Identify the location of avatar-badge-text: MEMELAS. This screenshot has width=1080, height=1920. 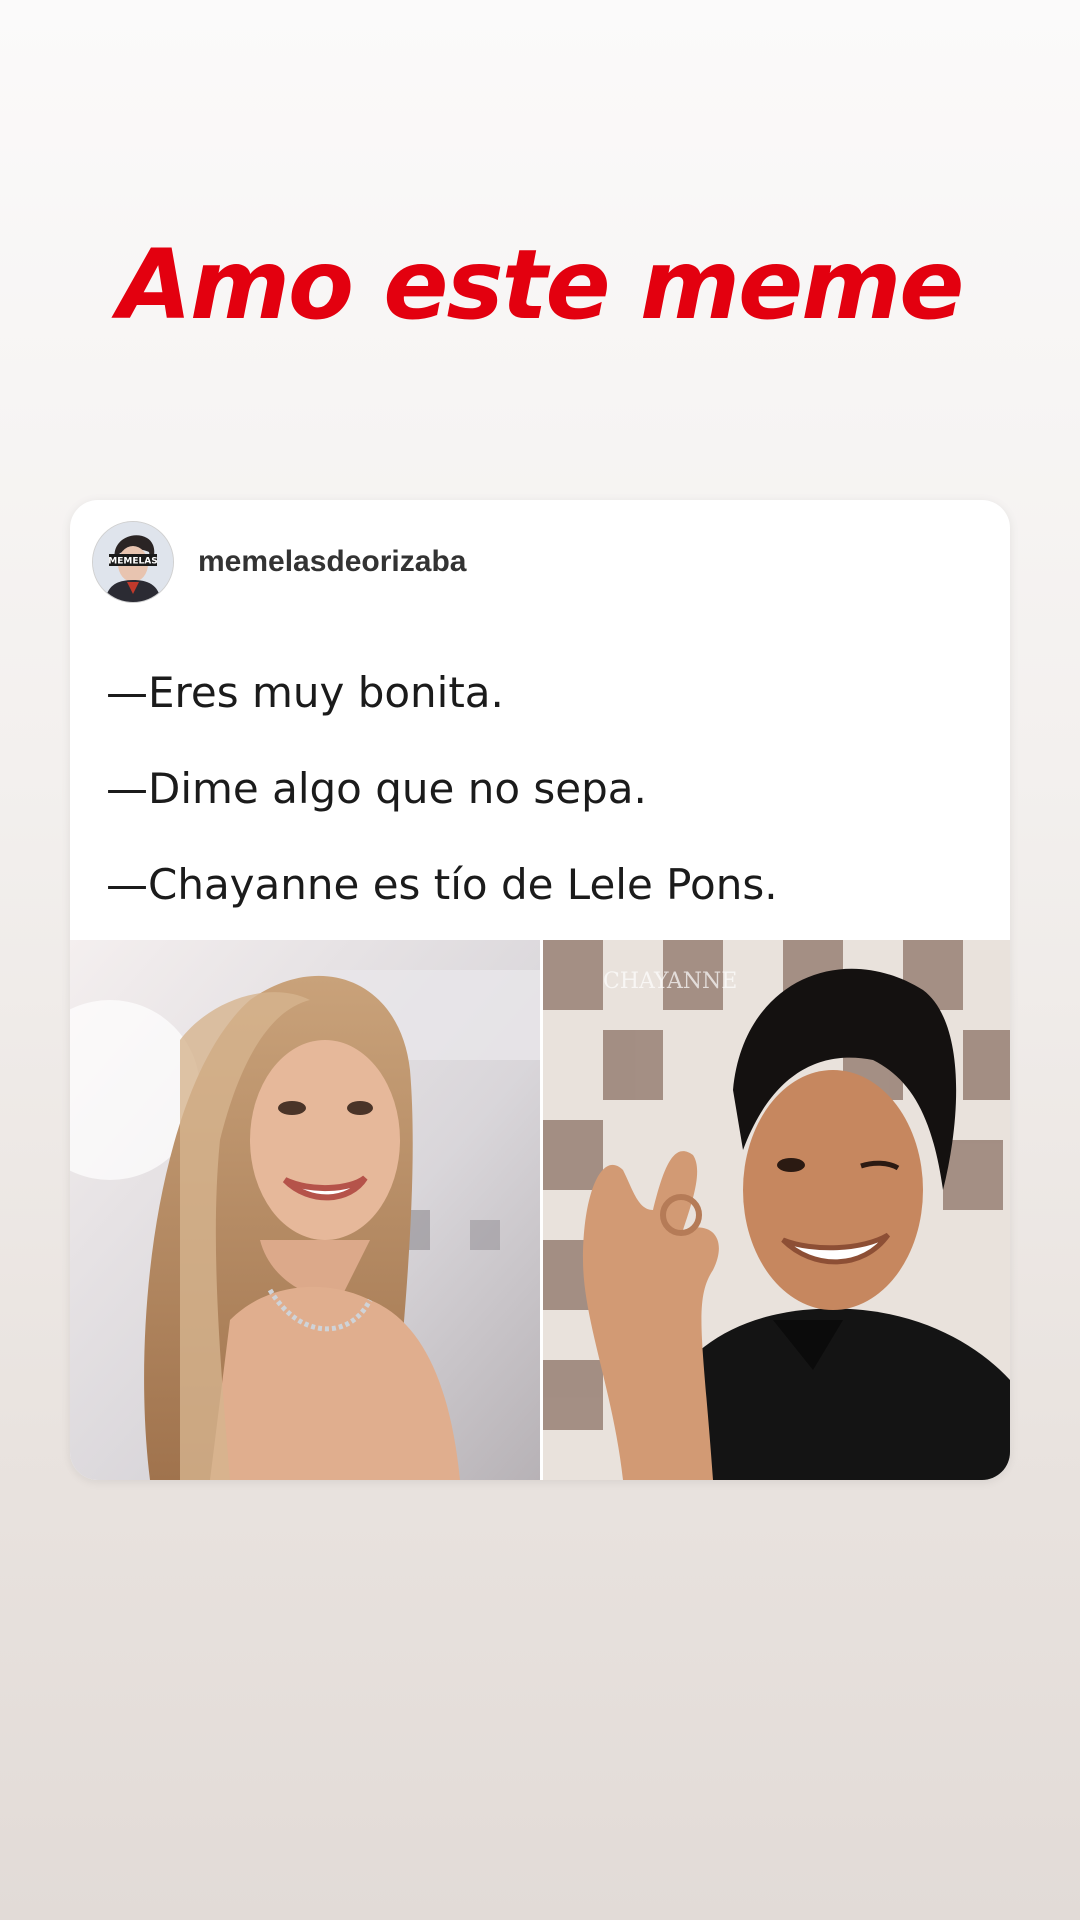
(132, 562).